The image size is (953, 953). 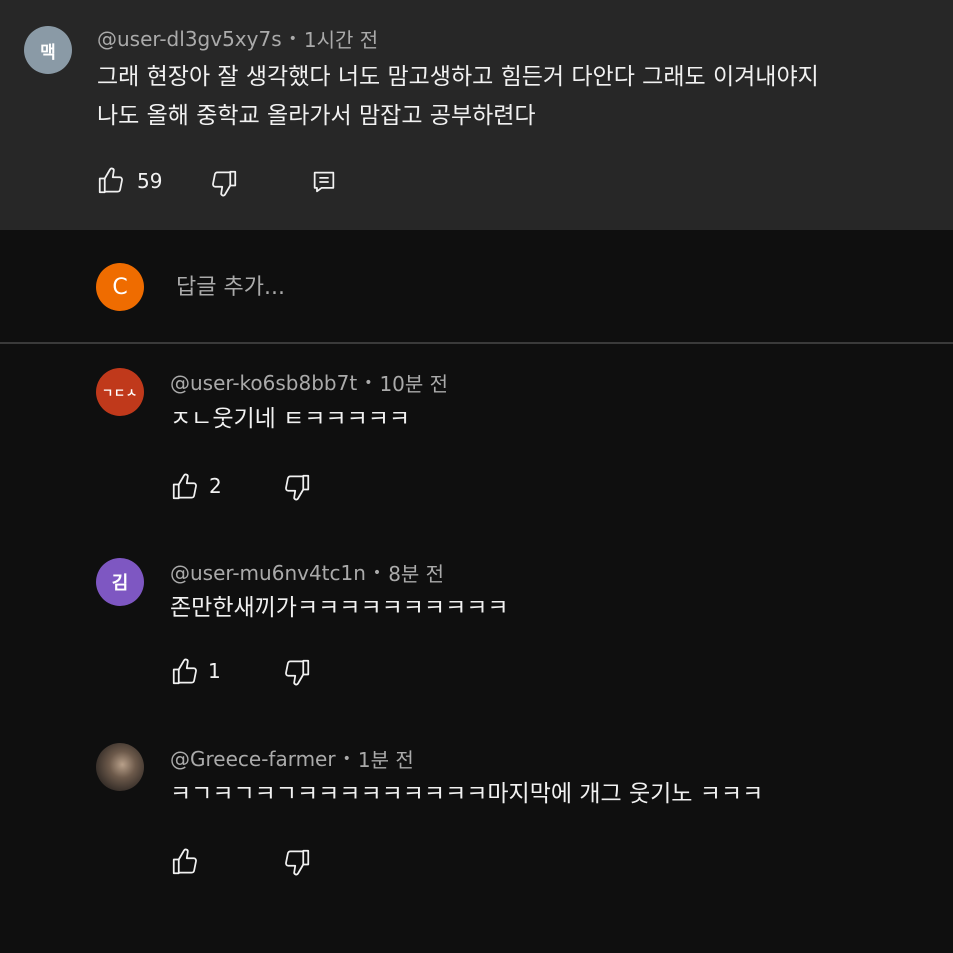 I want to click on avatar-photo, so click(x=120, y=767).